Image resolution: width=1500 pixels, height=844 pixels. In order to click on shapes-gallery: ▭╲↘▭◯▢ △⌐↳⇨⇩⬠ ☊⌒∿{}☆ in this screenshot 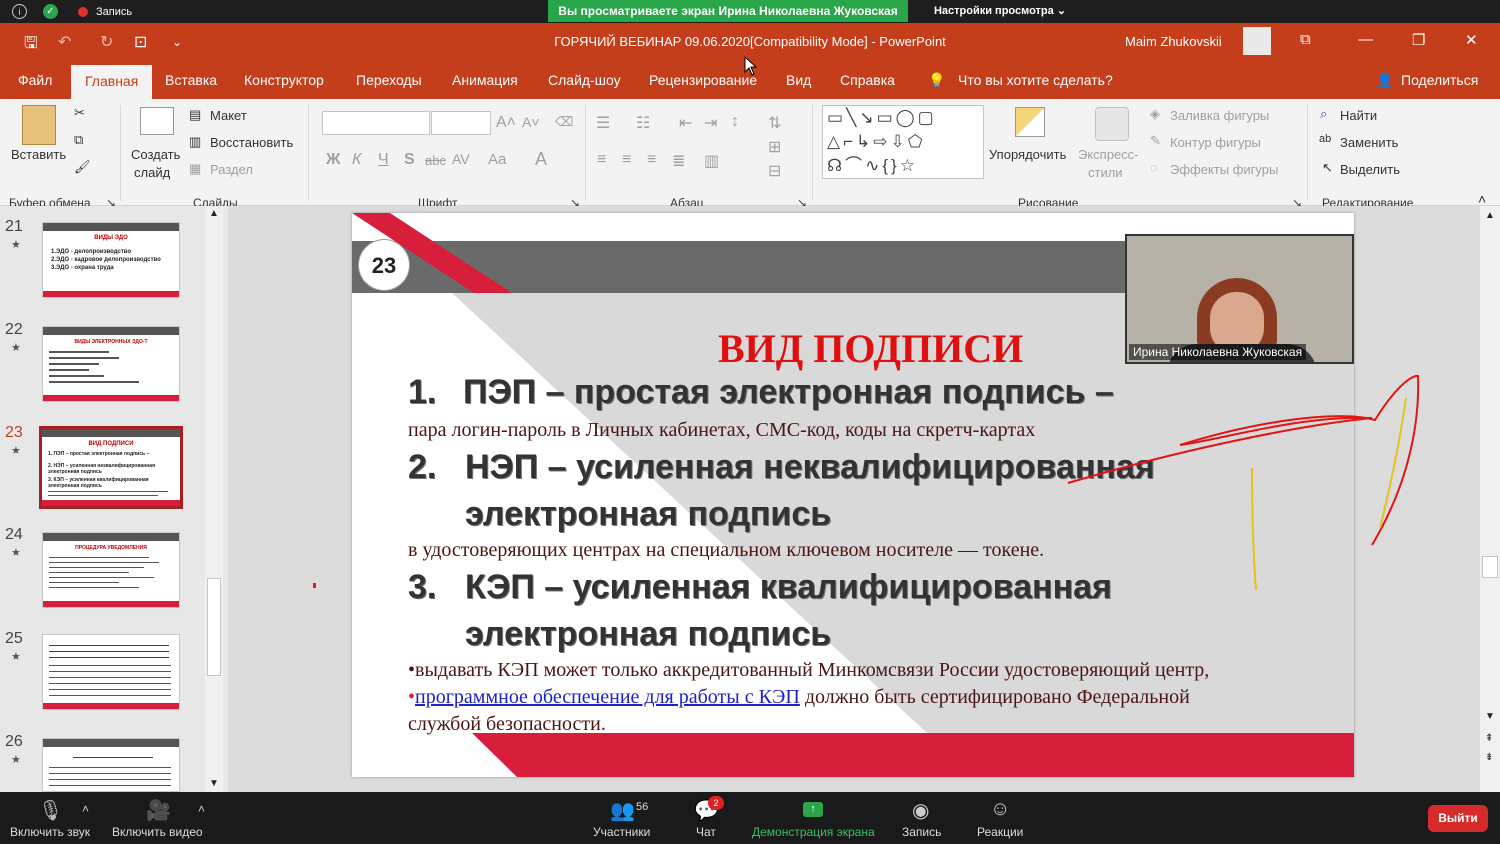, I will do `click(903, 142)`.